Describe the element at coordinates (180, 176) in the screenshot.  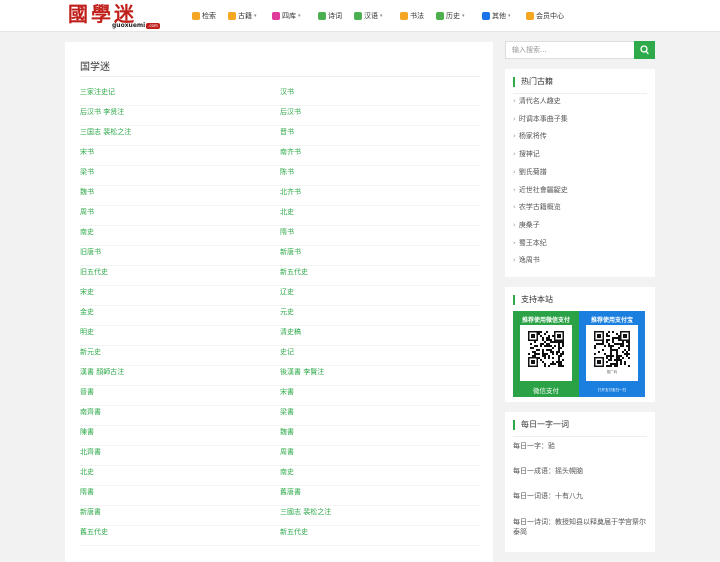
I see `book-link: 梁书` at that location.